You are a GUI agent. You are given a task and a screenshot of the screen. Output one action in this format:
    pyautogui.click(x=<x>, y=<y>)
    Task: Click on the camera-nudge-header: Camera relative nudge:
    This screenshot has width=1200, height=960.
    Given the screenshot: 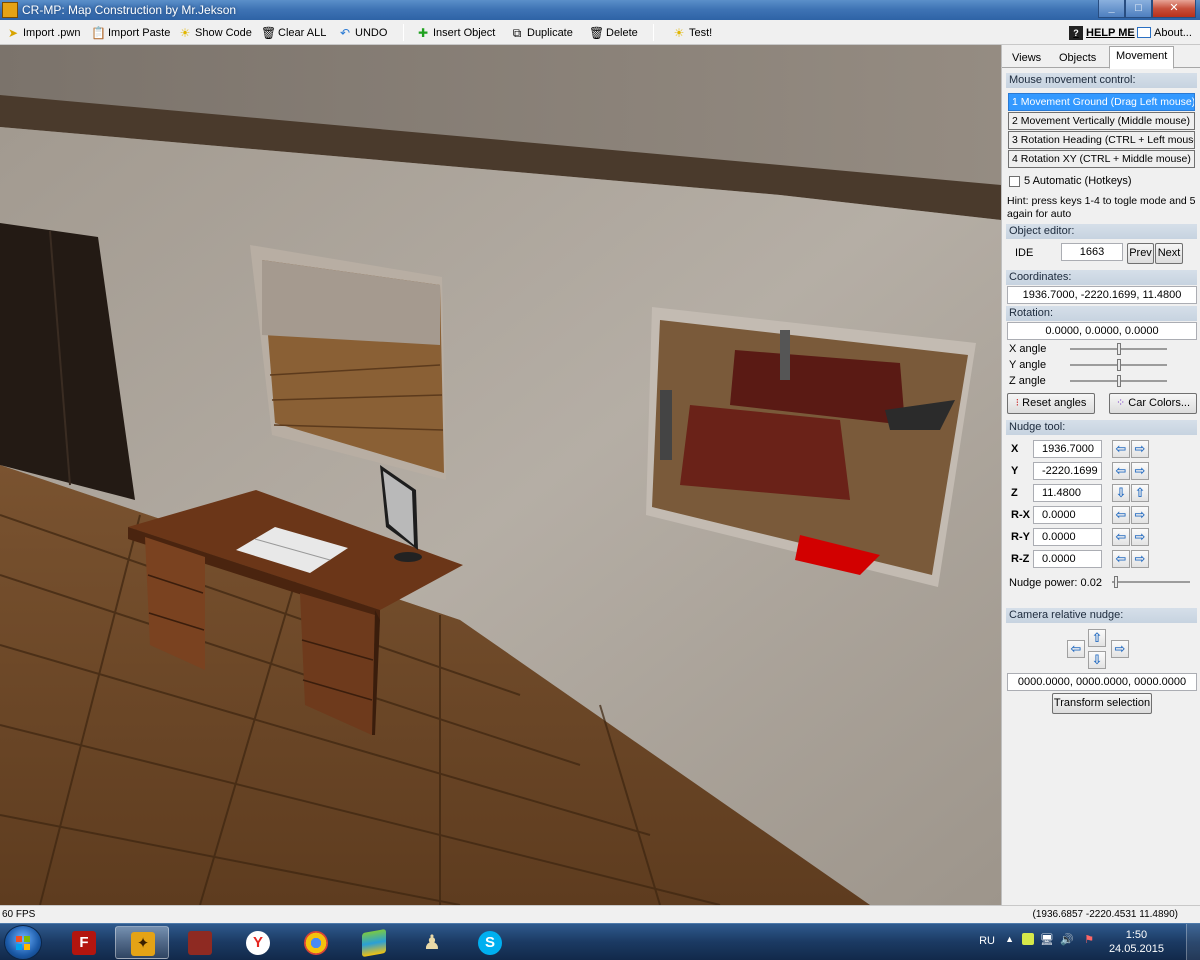 What is the action you would take?
    pyautogui.click(x=1101, y=615)
    